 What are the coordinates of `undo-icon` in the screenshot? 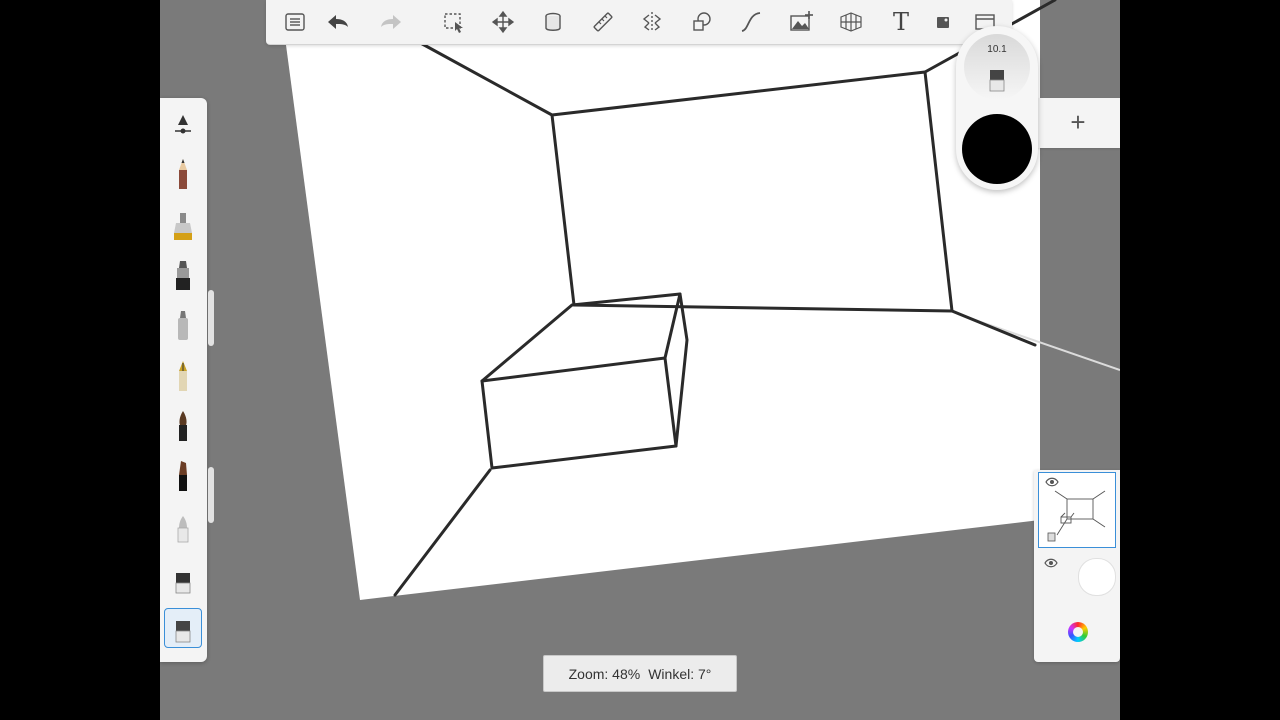 It's located at (338, 22).